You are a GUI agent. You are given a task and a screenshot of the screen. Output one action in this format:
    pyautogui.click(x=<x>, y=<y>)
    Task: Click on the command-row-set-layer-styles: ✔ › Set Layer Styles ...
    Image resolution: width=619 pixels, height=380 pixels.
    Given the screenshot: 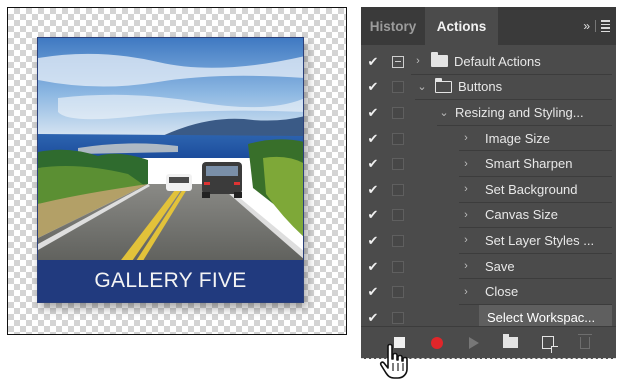 What is the action you would take?
    pyautogui.click(x=488, y=241)
    